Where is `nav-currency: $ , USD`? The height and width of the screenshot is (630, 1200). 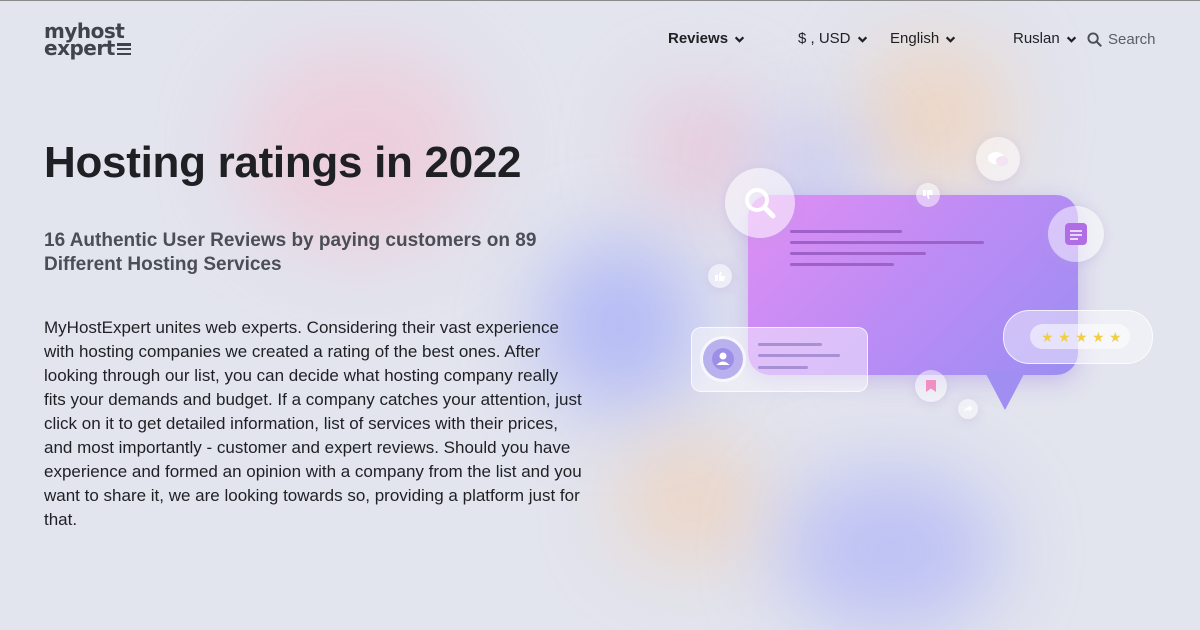
nav-currency: $ , USD is located at coordinates (833, 39).